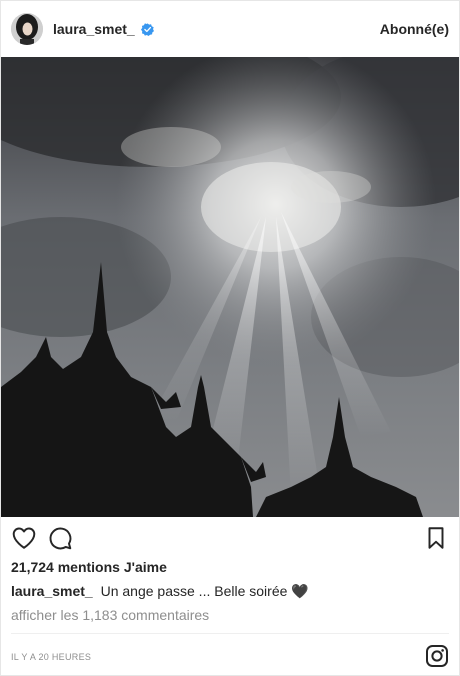 The image size is (460, 676). I want to click on instagram-icon, so click(437, 656).